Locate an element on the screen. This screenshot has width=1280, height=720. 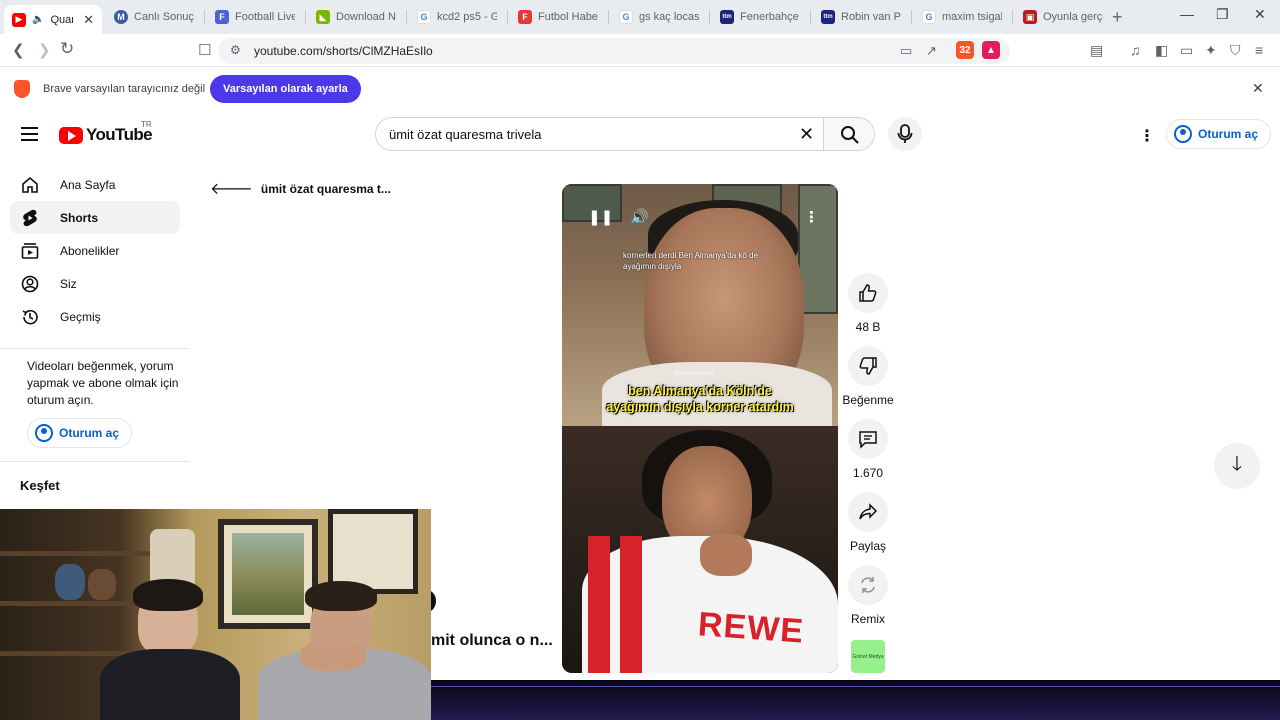
search-button is located at coordinates (848, 134).